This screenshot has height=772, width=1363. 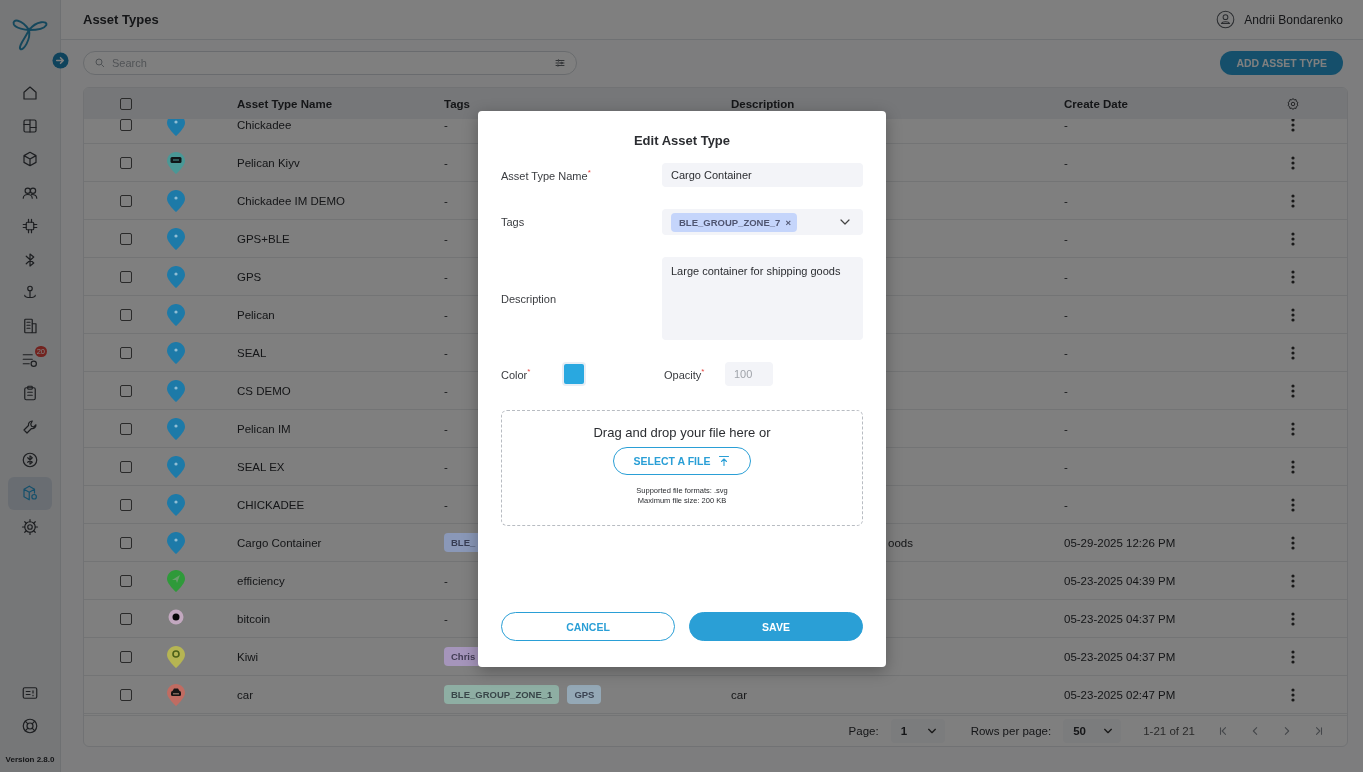 What do you see at coordinates (340, 103) in the screenshot?
I see `column-header: Asset Type Name` at bounding box center [340, 103].